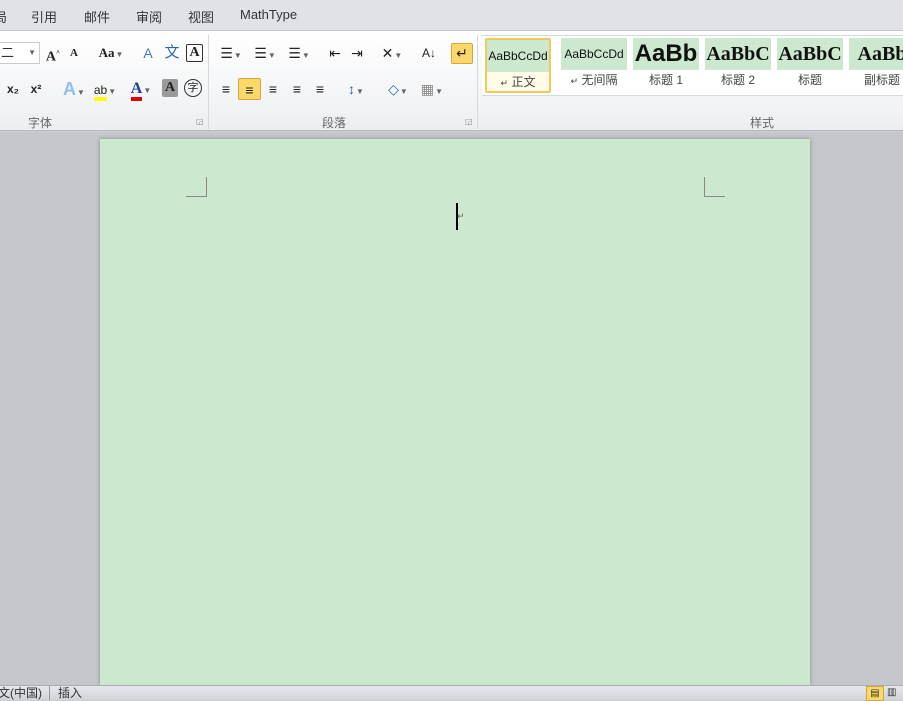  I want to click on align-left-button: ≡, so click(226, 89).